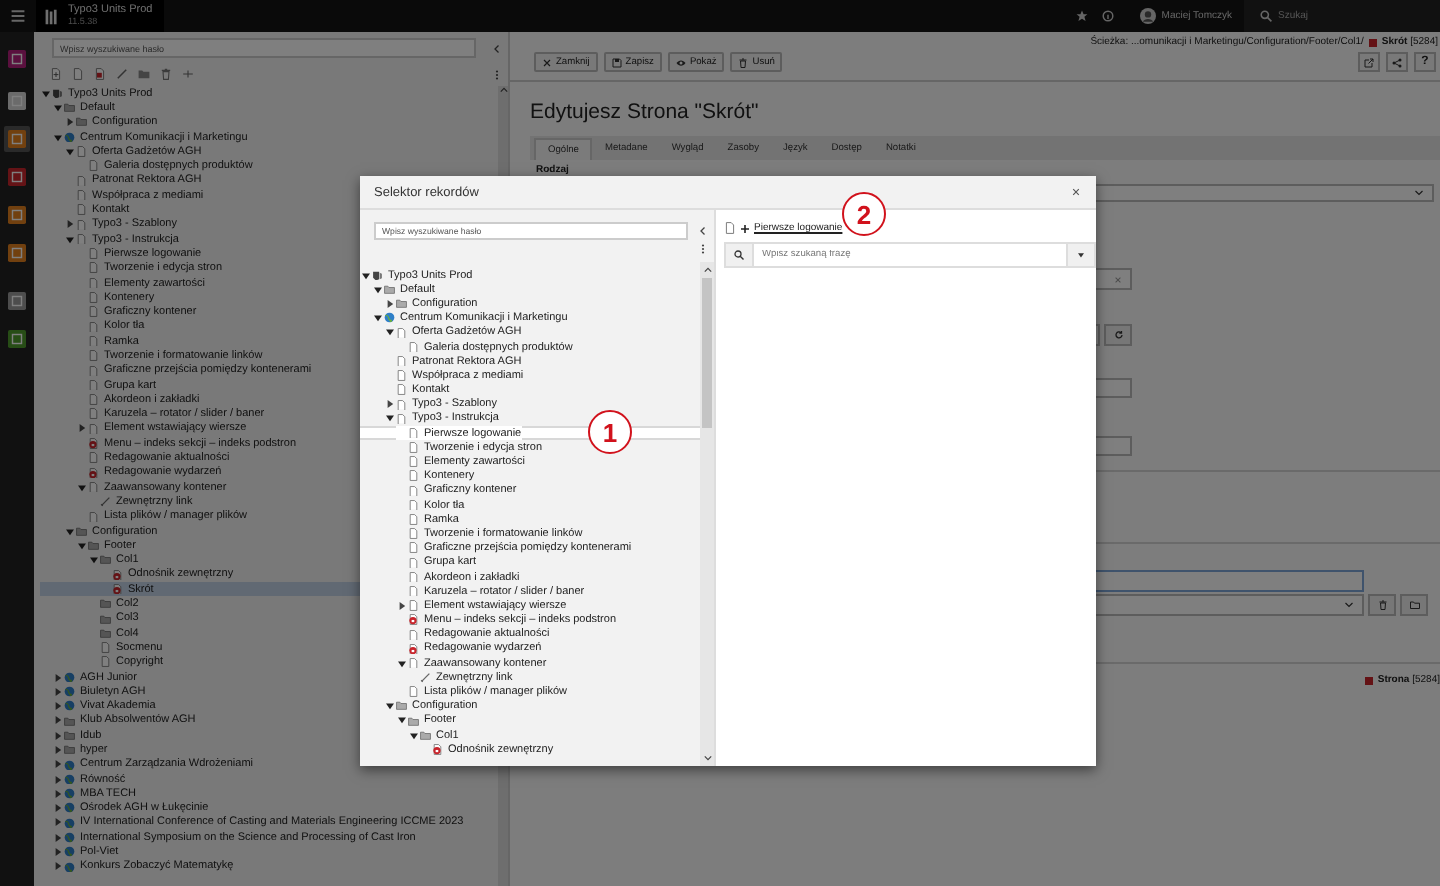 The width and height of the screenshot is (1440, 886). I want to click on menu-icon, so click(18, 16).